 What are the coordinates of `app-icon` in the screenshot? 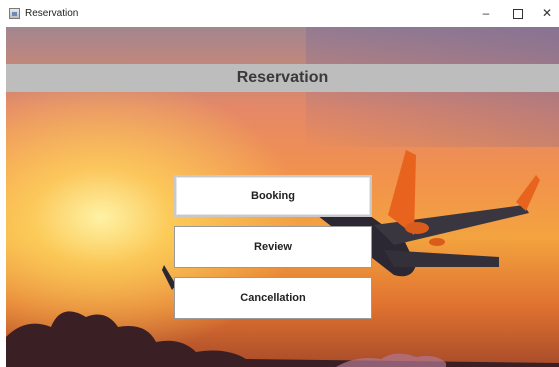 It's located at (14, 13).